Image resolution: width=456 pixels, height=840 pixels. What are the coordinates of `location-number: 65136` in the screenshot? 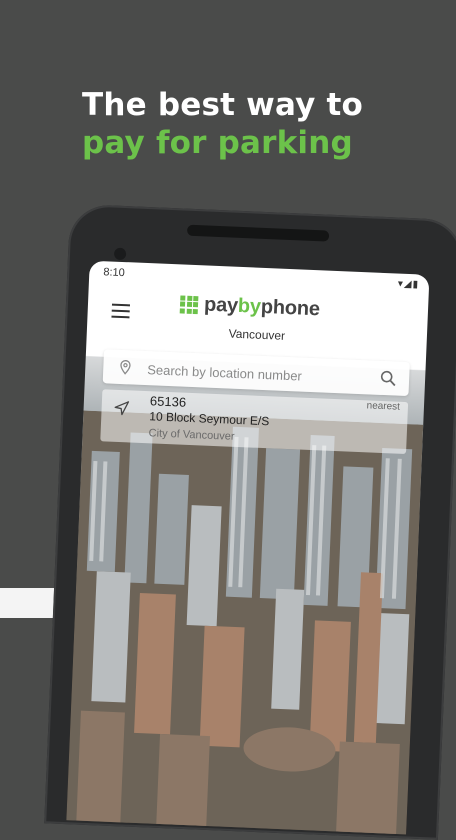 It's located at (168, 401).